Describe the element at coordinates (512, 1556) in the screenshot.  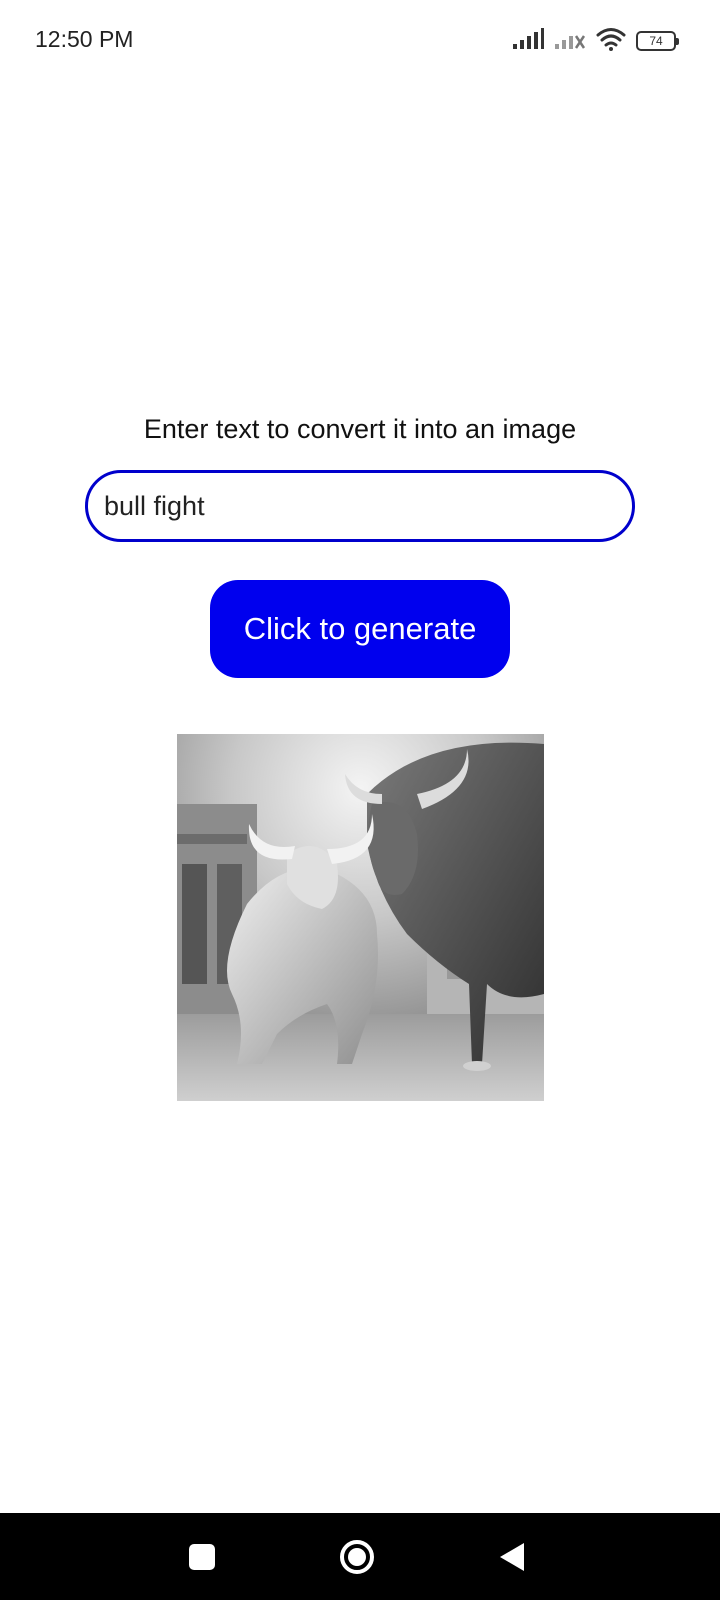
I see `back-icon` at that location.